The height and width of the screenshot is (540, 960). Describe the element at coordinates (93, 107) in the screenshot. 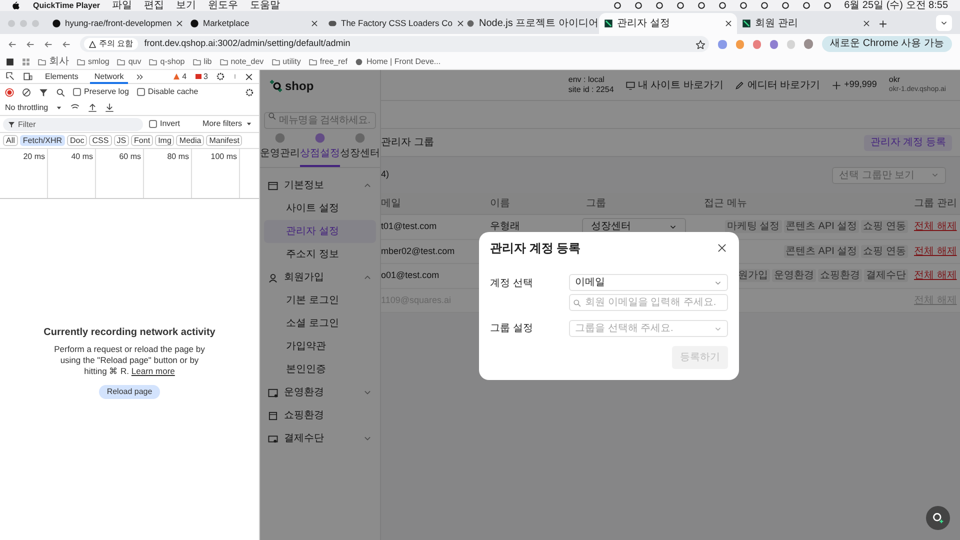

I see `upload-icon` at that location.